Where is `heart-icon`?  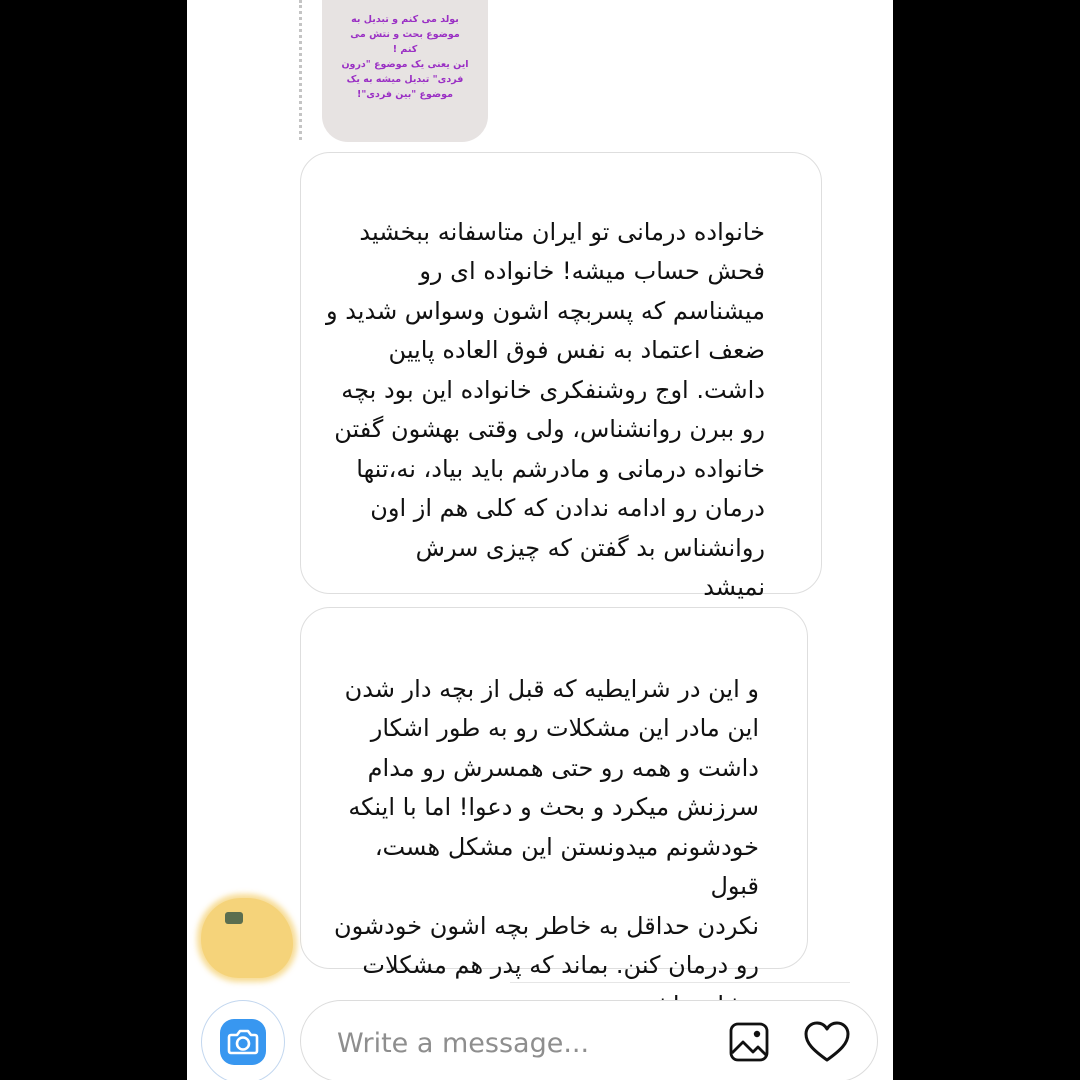
heart-icon is located at coordinates (827, 1041).